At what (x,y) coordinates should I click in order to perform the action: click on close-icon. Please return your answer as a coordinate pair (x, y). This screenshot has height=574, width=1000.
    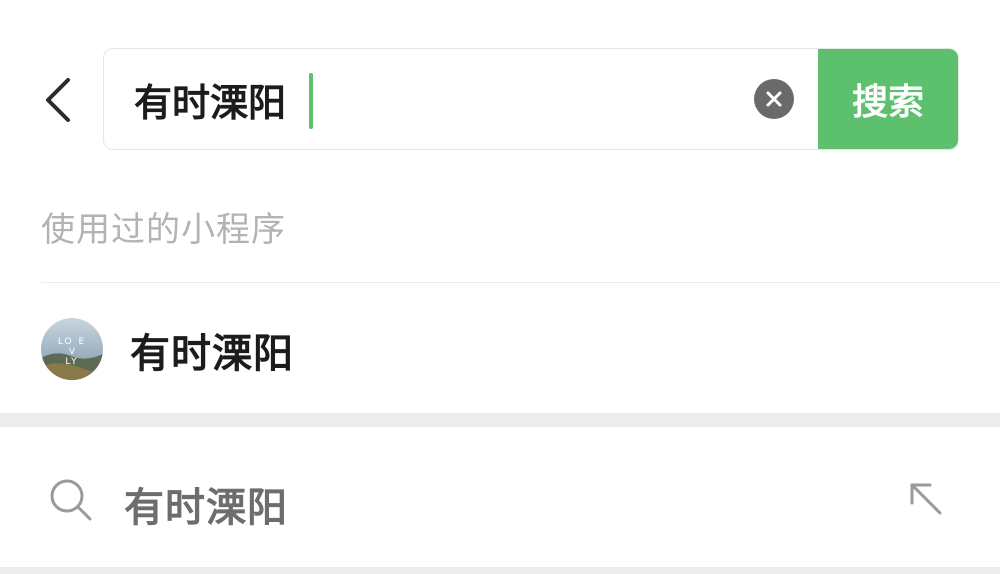
    Looking at the image, I should click on (774, 99).